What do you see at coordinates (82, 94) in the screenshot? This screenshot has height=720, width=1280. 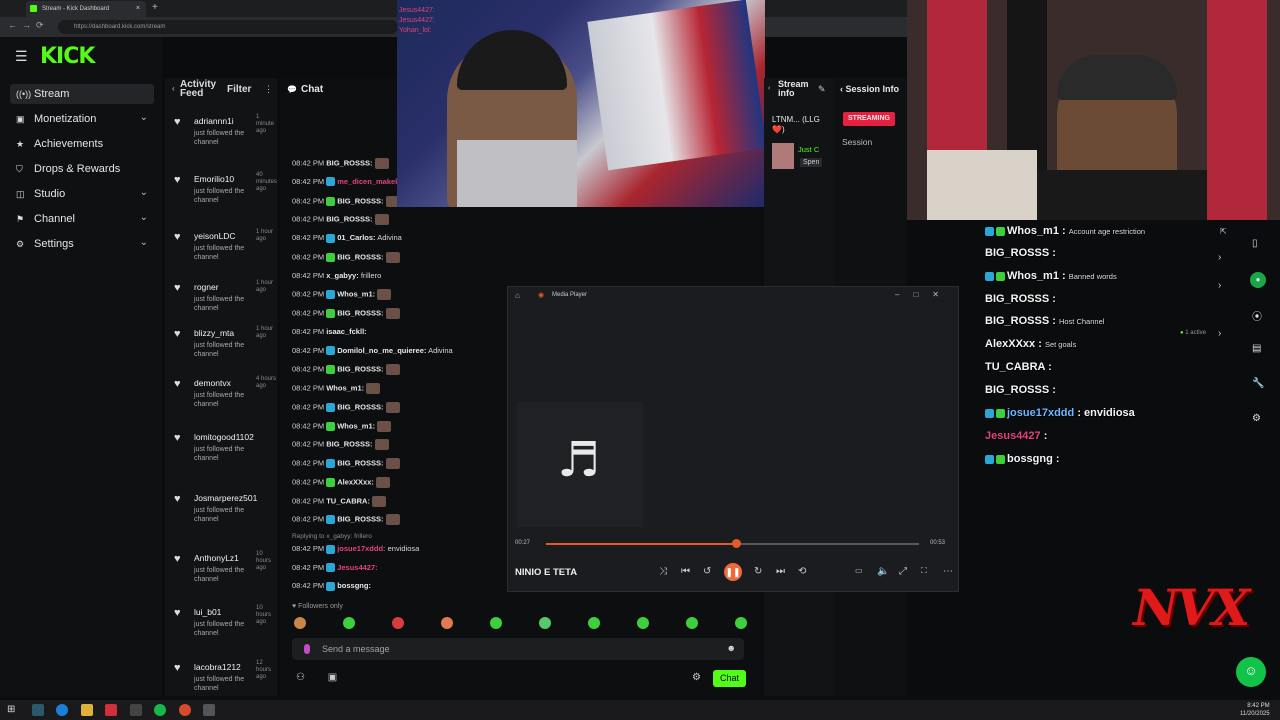 I see `sidebar-item-stream: ((•)) Stream` at bounding box center [82, 94].